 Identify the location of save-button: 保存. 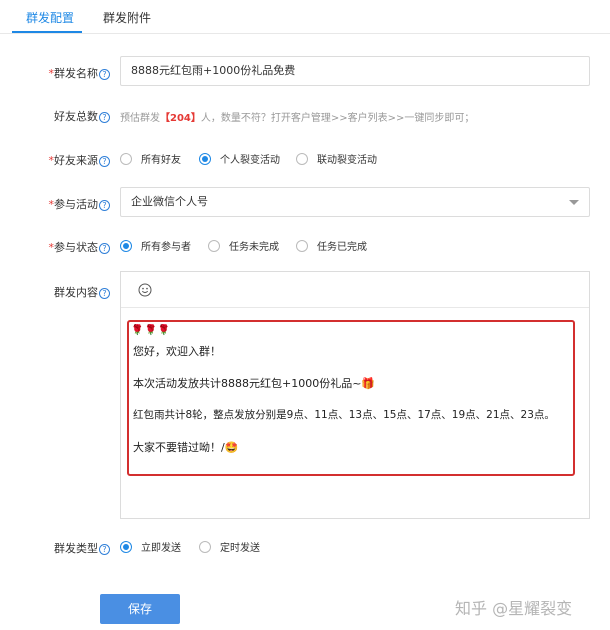
(140, 609).